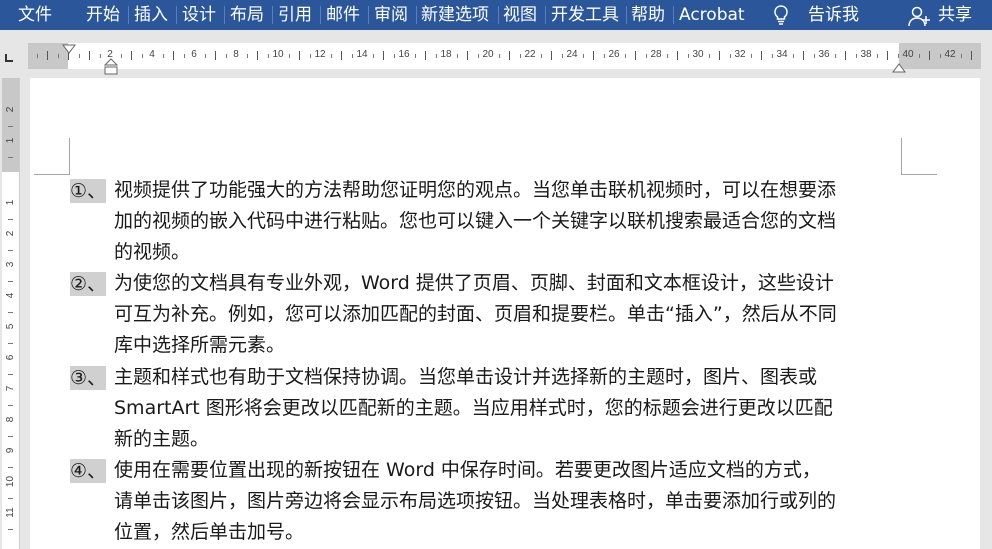  I want to click on ruler-number: 14, so click(362, 54).